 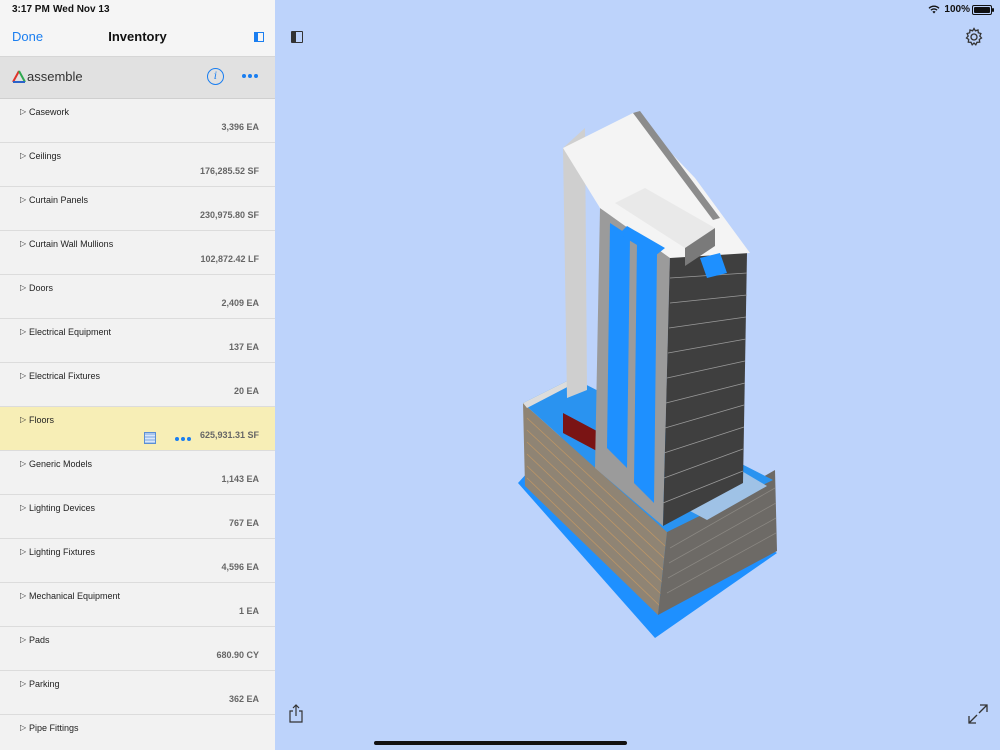 What do you see at coordinates (978, 714) in the screenshot?
I see `expand-icon` at bounding box center [978, 714].